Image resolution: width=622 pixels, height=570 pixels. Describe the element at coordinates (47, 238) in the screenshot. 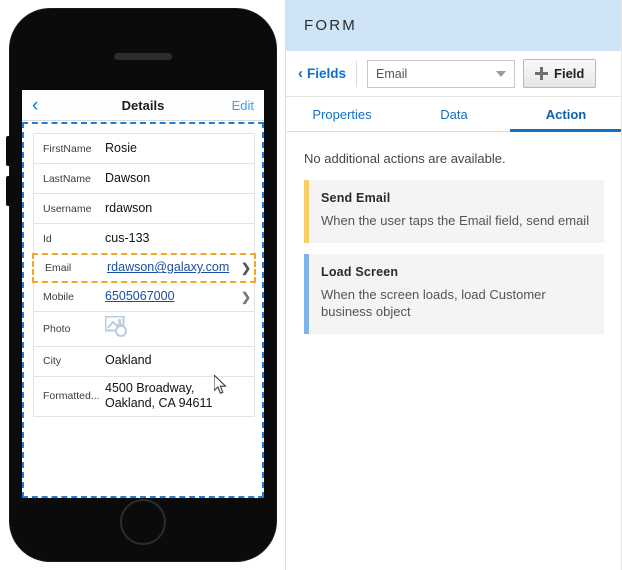

I see `field-label: Id` at that location.